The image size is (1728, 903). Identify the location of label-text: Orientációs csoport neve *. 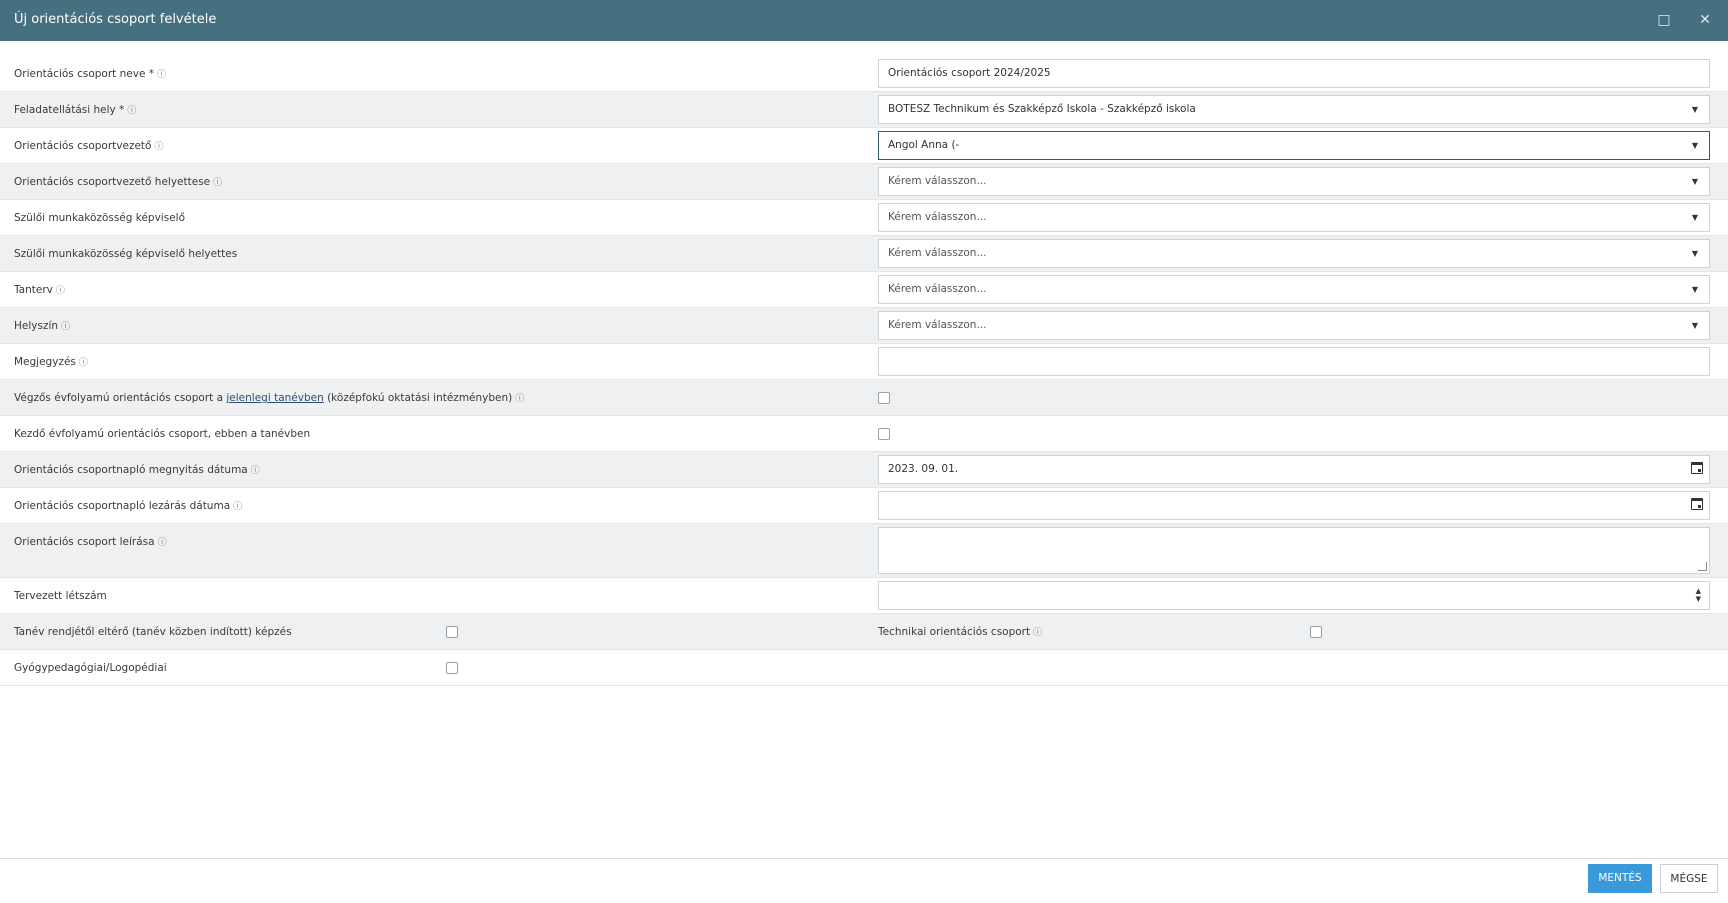
(84, 74).